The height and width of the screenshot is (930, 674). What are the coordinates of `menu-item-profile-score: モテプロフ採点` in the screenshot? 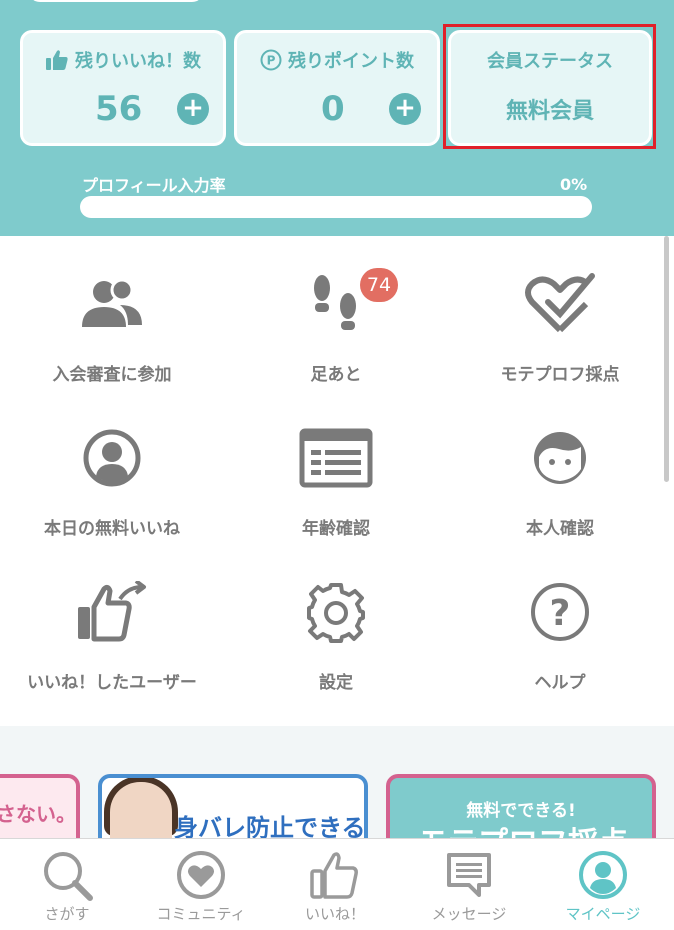 It's located at (560, 334).